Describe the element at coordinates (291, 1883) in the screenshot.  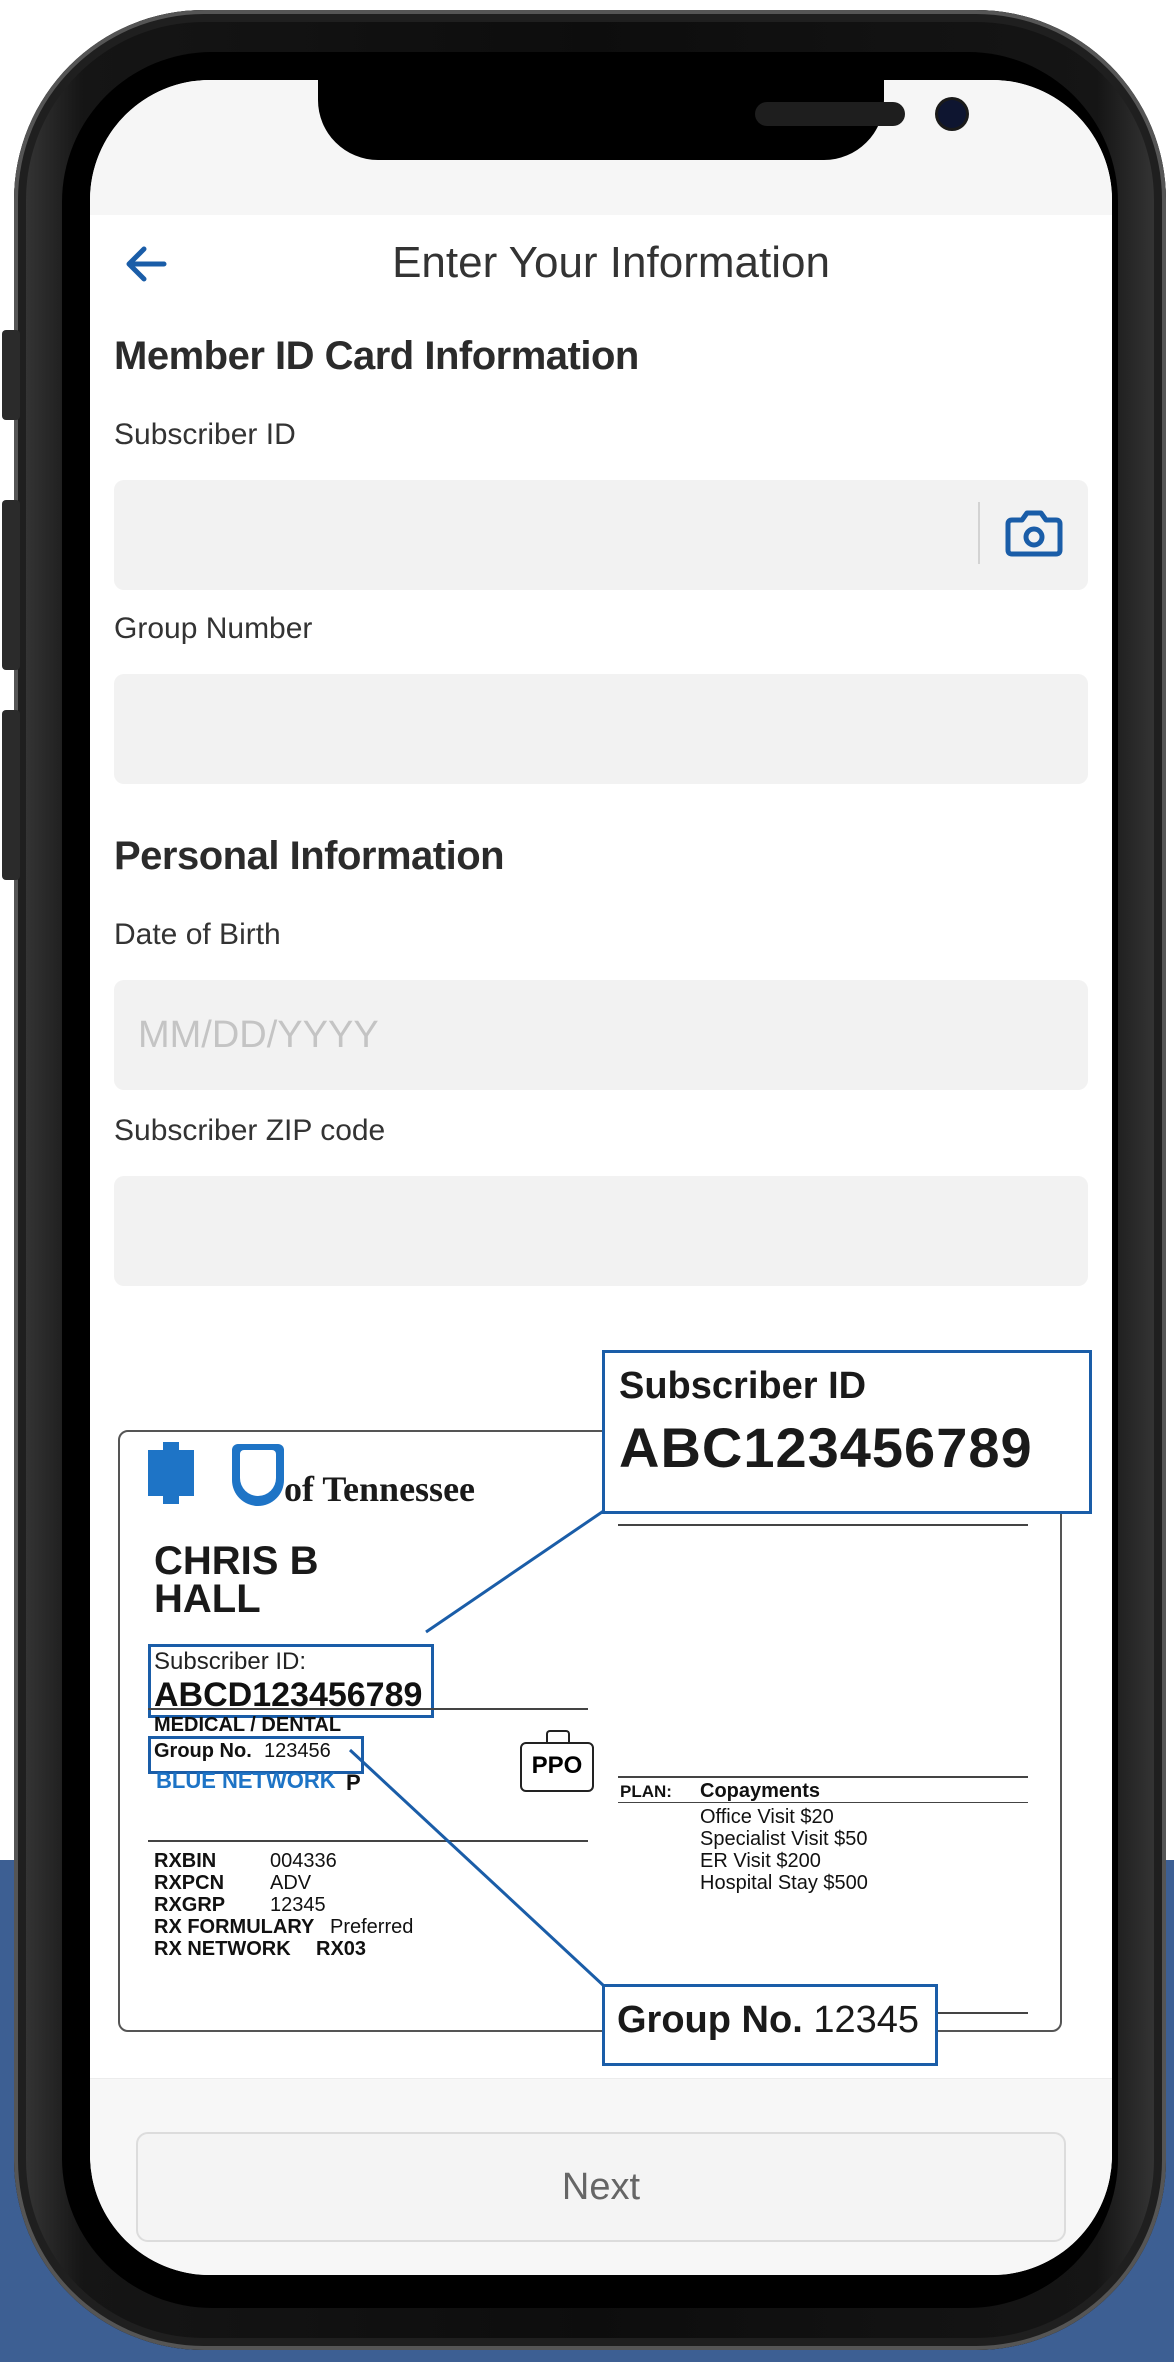
I see `rx-value: ADV` at that location.